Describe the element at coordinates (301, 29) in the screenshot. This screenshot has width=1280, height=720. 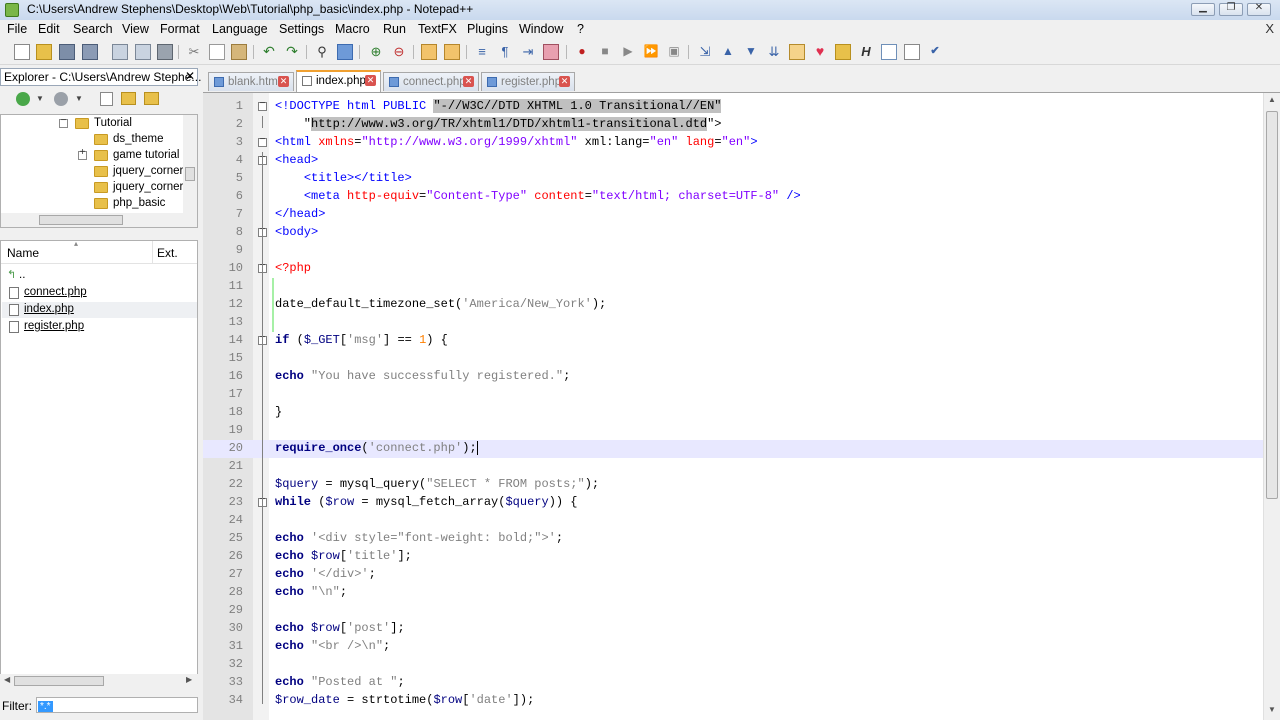
I see `menu-settings: Settings` at that location.